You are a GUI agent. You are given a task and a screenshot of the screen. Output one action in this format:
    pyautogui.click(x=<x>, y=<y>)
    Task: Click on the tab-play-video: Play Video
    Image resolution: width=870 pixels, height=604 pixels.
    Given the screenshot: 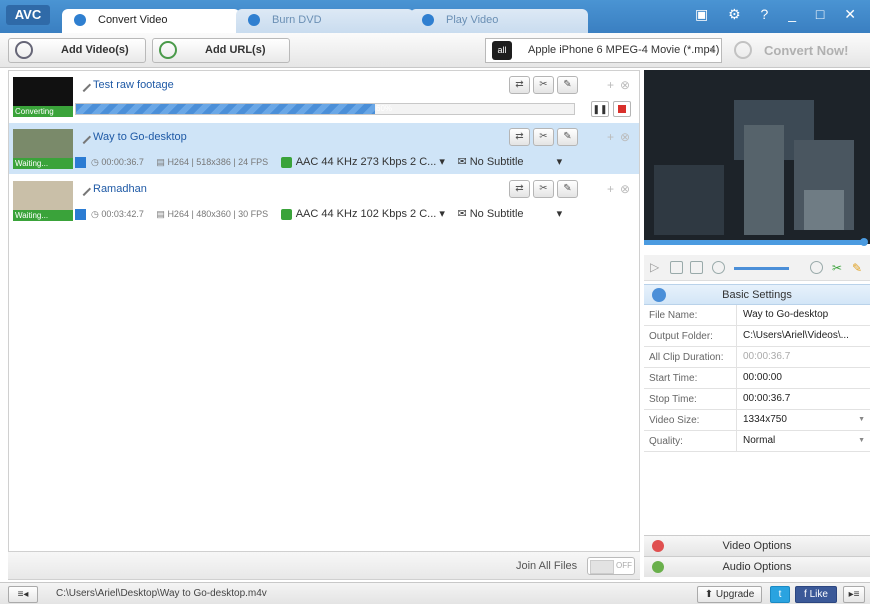 What is the action you would take?
    pyautogui.click(x=499, y=21)
    